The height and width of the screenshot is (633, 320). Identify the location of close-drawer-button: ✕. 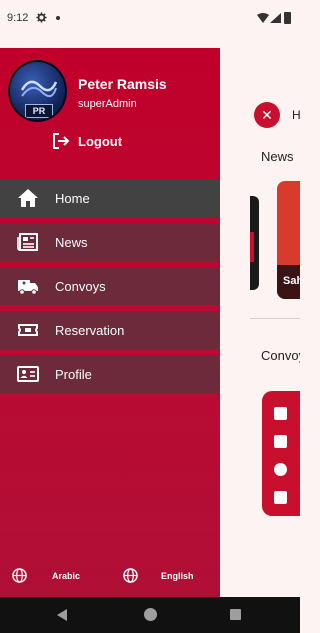
(267, 115).